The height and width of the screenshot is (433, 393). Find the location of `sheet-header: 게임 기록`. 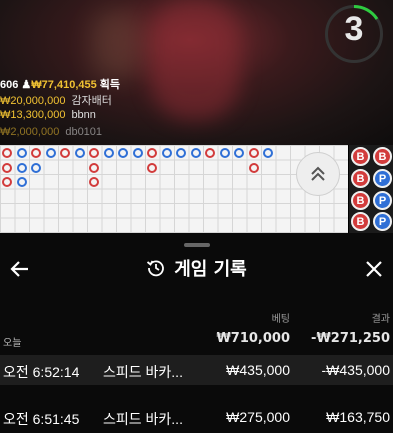

sheet-header: 게임 기록 is located at coordinates (196, 270).